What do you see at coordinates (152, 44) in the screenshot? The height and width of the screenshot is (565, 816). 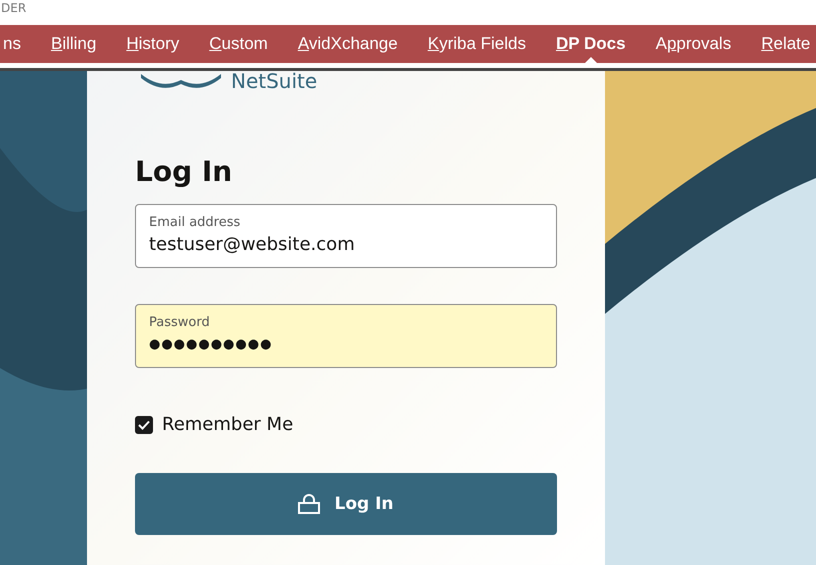 I see `nav-tab: History` at bounding box center [152, 44].